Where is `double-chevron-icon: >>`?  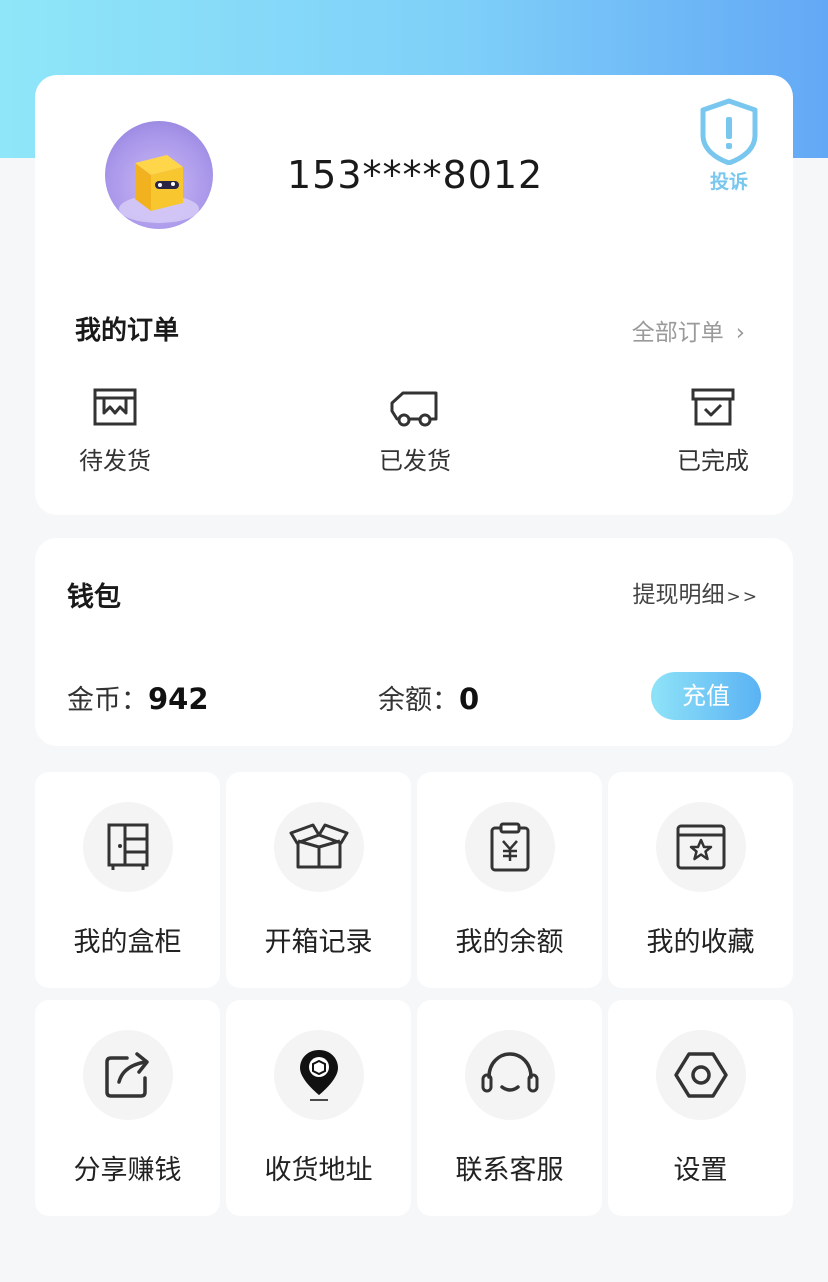
double-chevron-icon: >> is located at coordinates (742, 597).